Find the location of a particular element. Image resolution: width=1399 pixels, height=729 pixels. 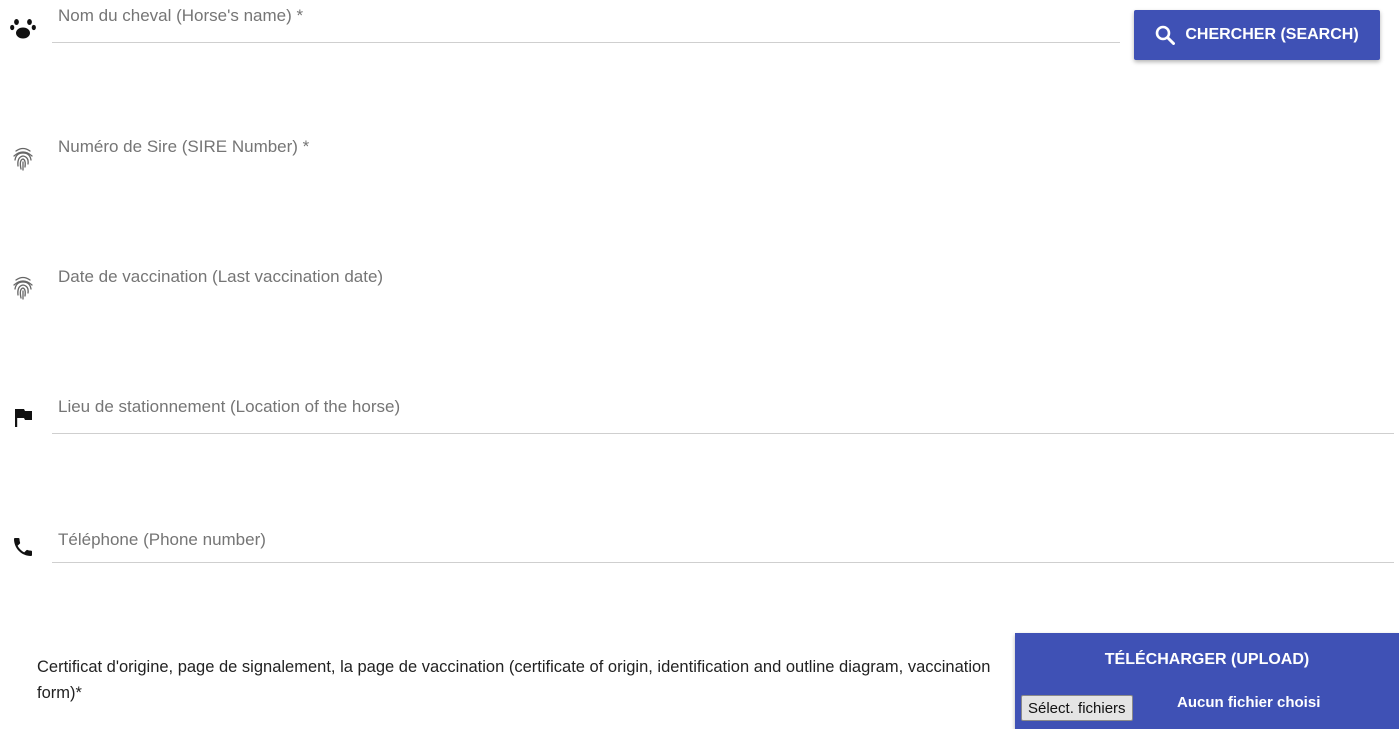

phone-underline is located at coordinates (723, 562).